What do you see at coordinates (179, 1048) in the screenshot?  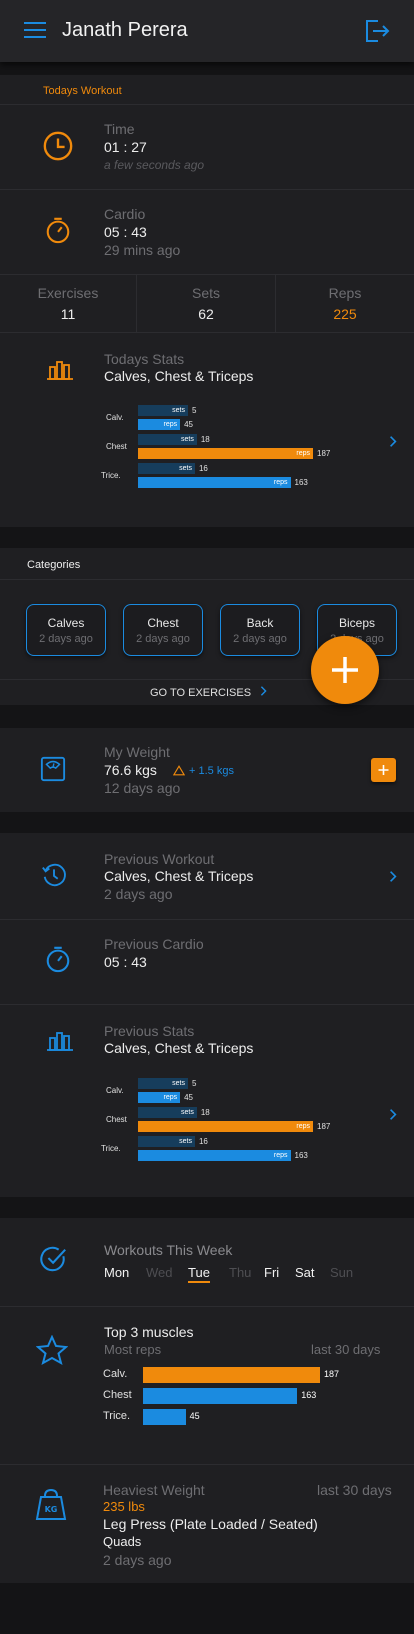 I see `prev-stats-title: Calves, Chest & Triceps` at bounding box center [179, 1048].